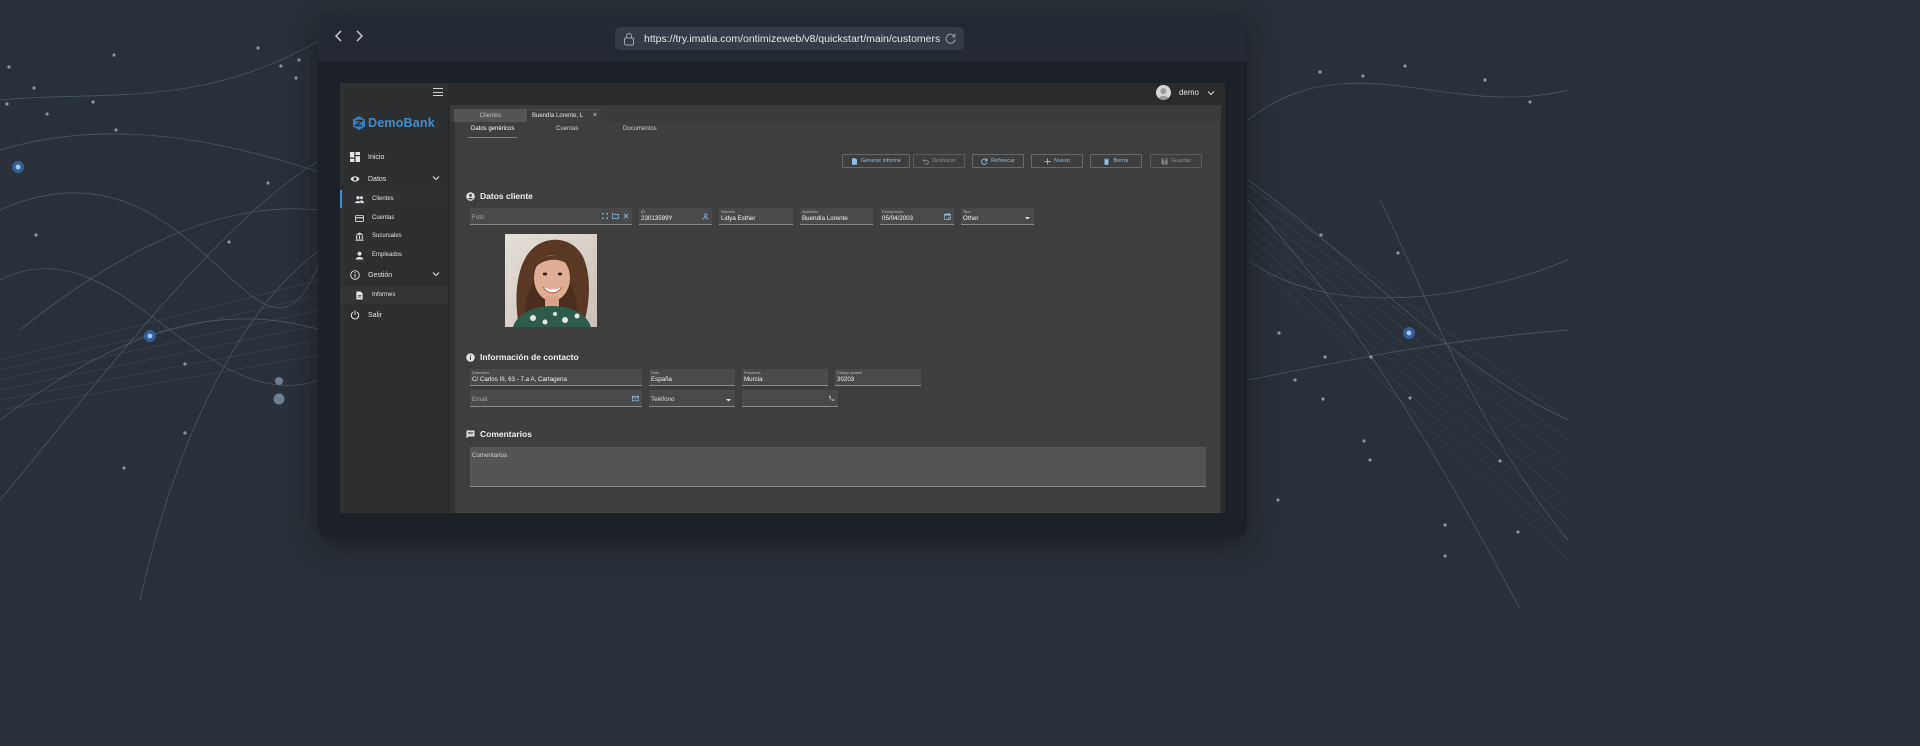 The height and width of the screenshot is (746, 1920). I want to click on apellidos-field: Apellidos Buendía Lorente, so click(836, 216).